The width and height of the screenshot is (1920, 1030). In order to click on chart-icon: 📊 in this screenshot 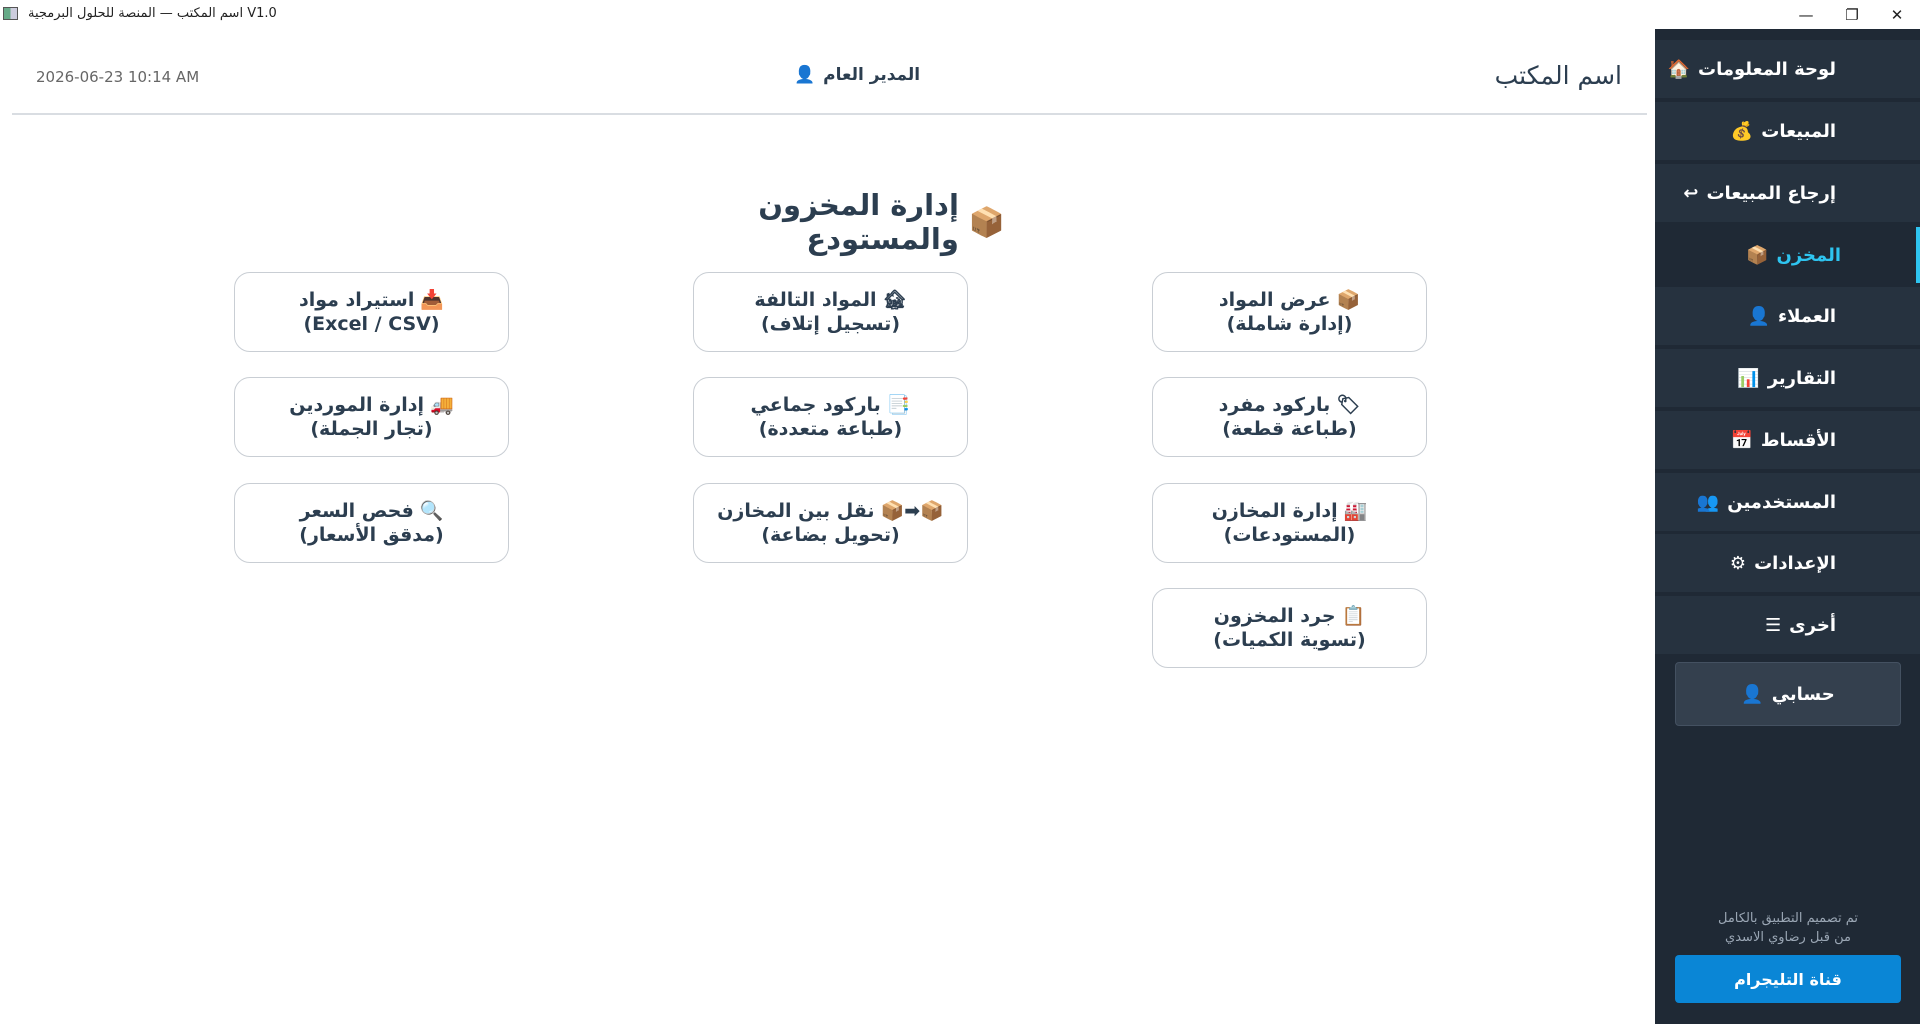, I will do `click(1748, 378)`.